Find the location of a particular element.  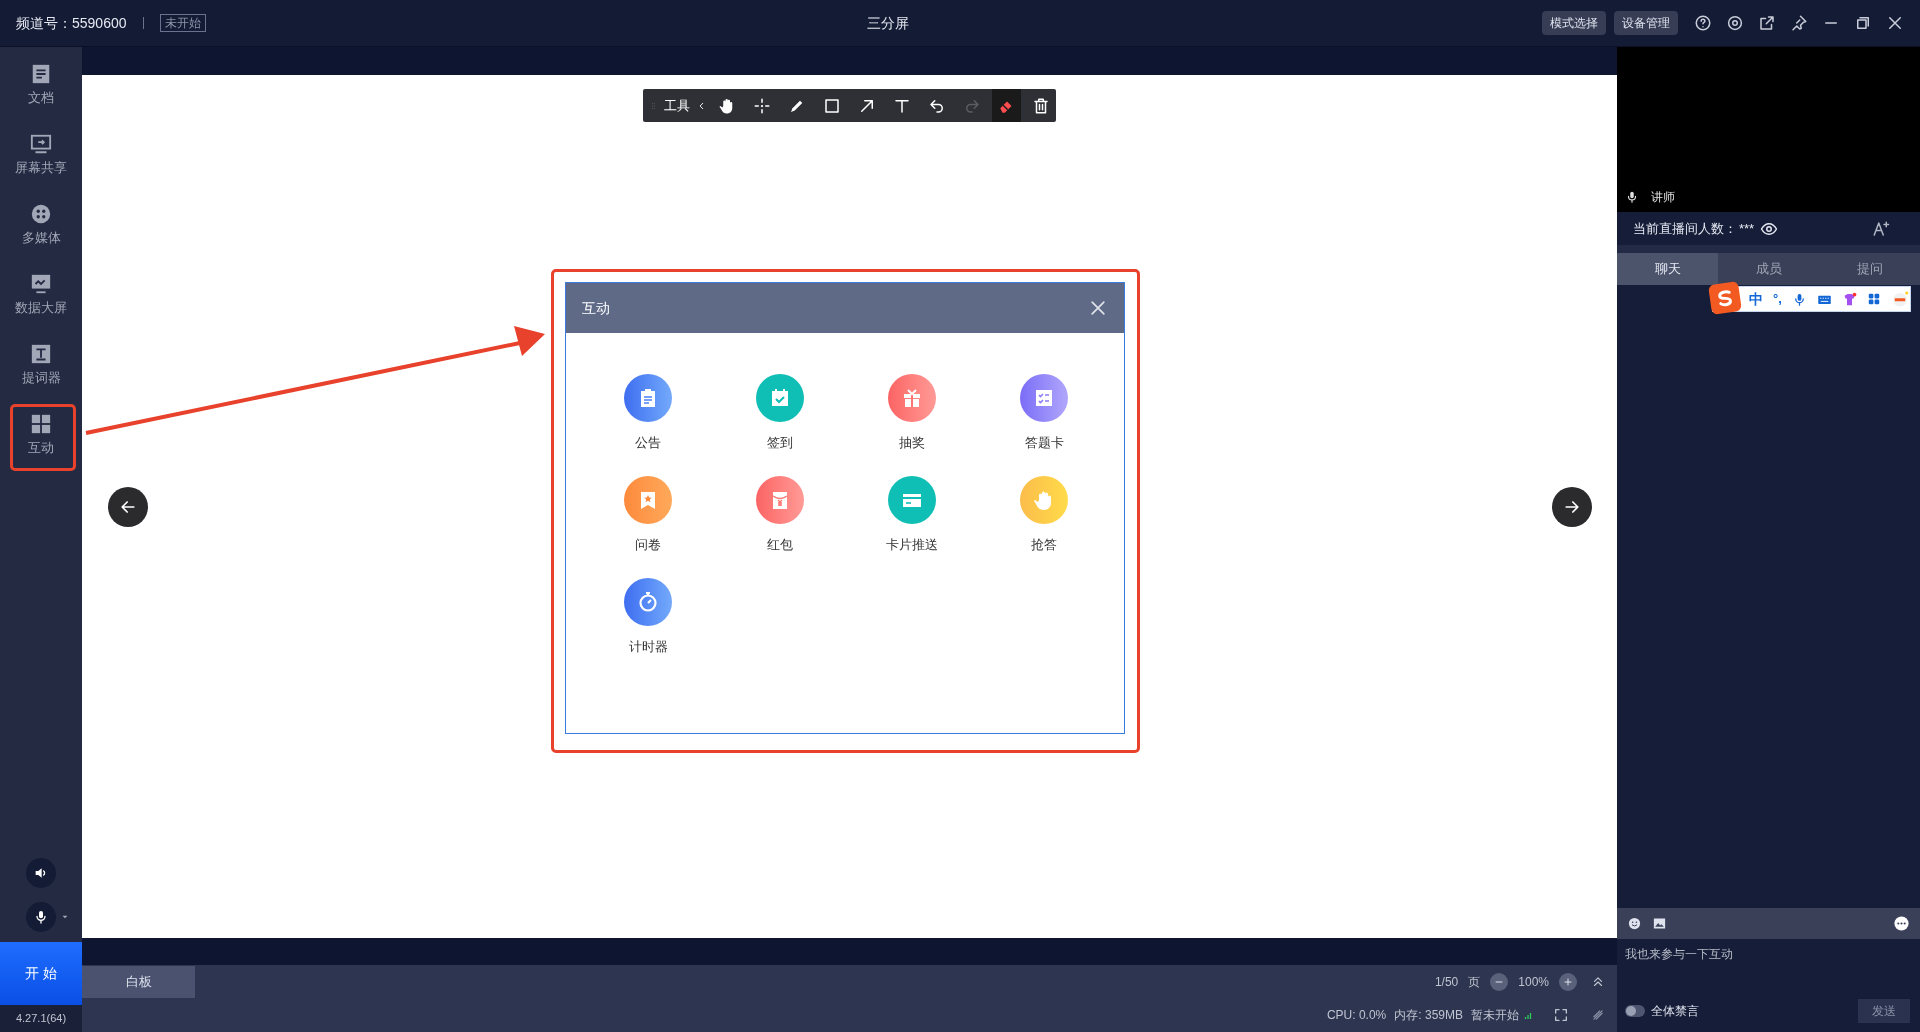

dialog-title: 互动 is located at coordinates (596, 308).